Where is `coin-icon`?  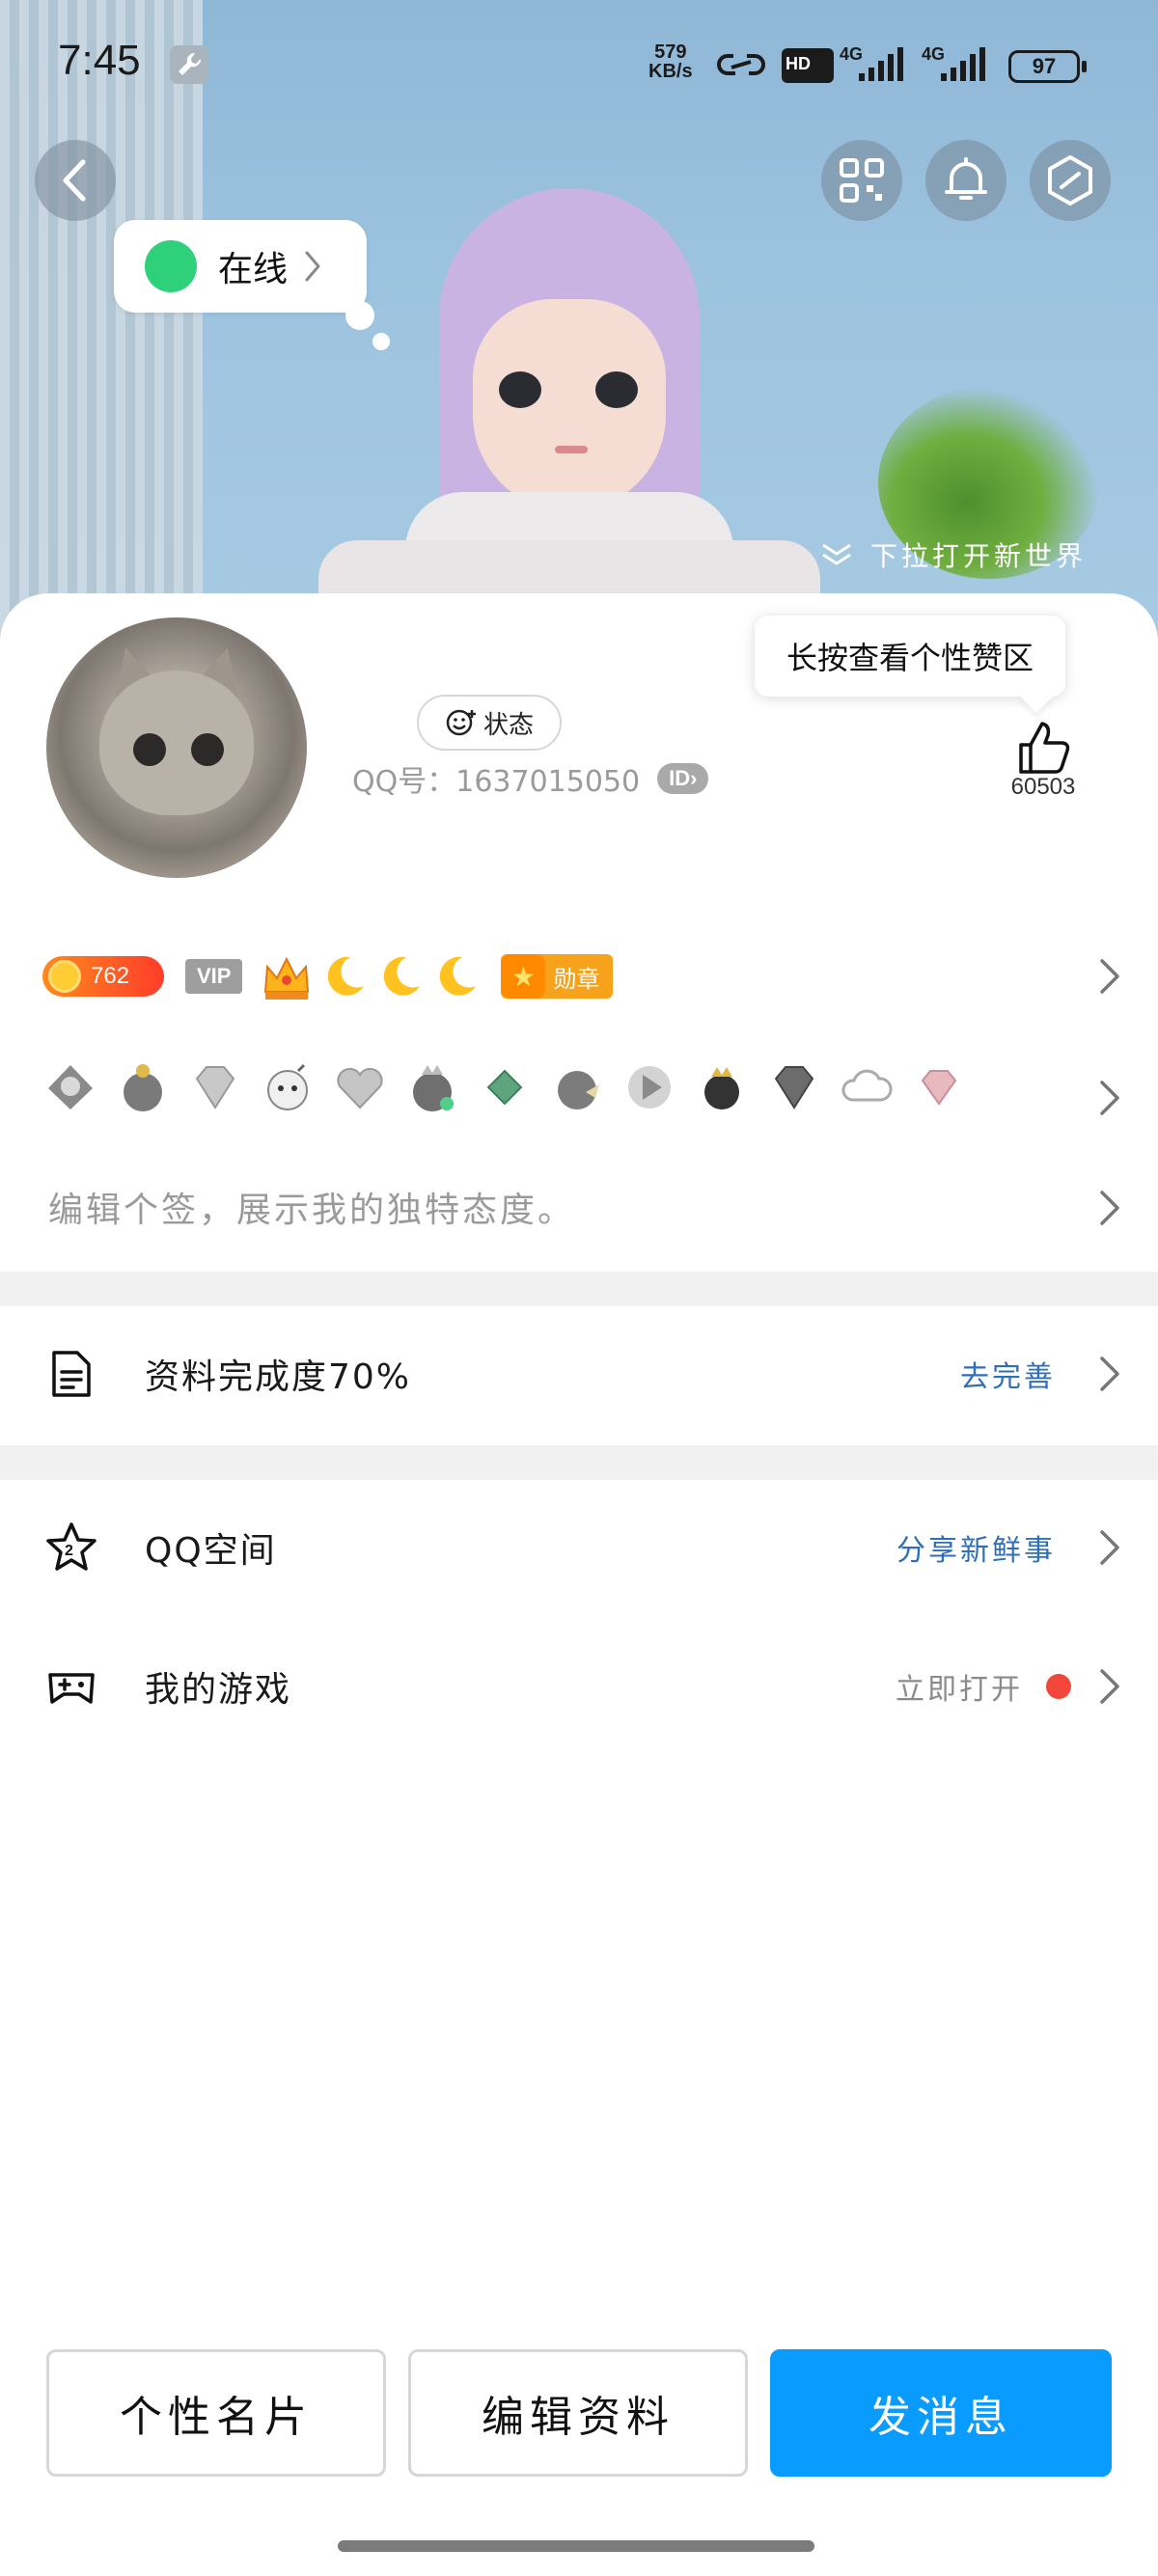
coin-icon is located at coordinates (64, 977).